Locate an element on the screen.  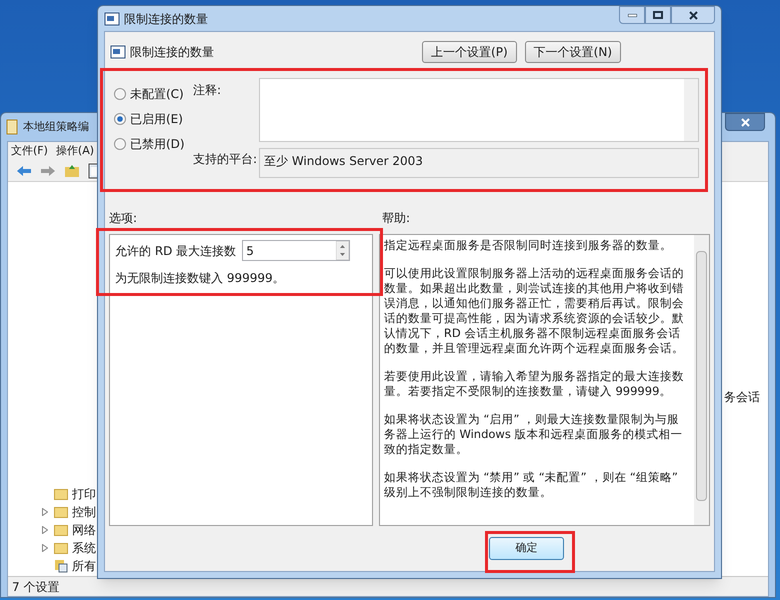
maximize-icon is located at coordinates (658, 15).